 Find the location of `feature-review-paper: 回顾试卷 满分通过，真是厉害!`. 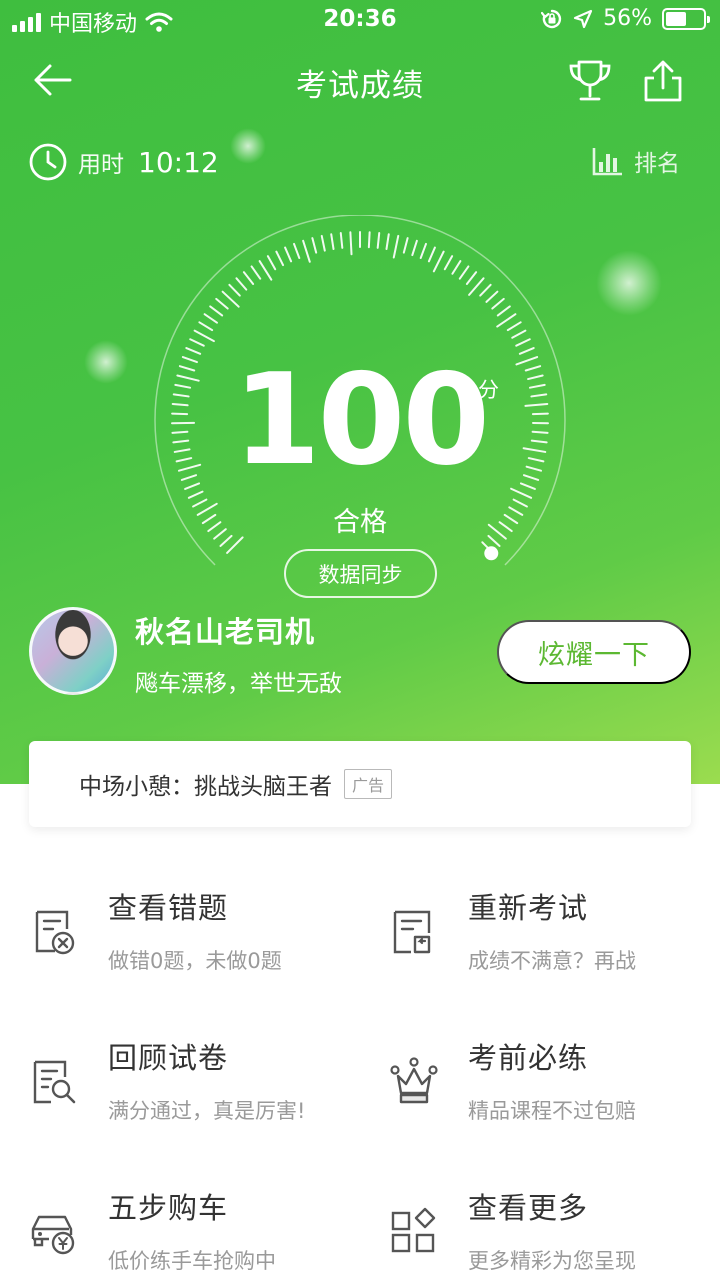

feature-review-paper: 回顾试卷 满分通过，真是厉害! is located at coordinates (194, 1090).